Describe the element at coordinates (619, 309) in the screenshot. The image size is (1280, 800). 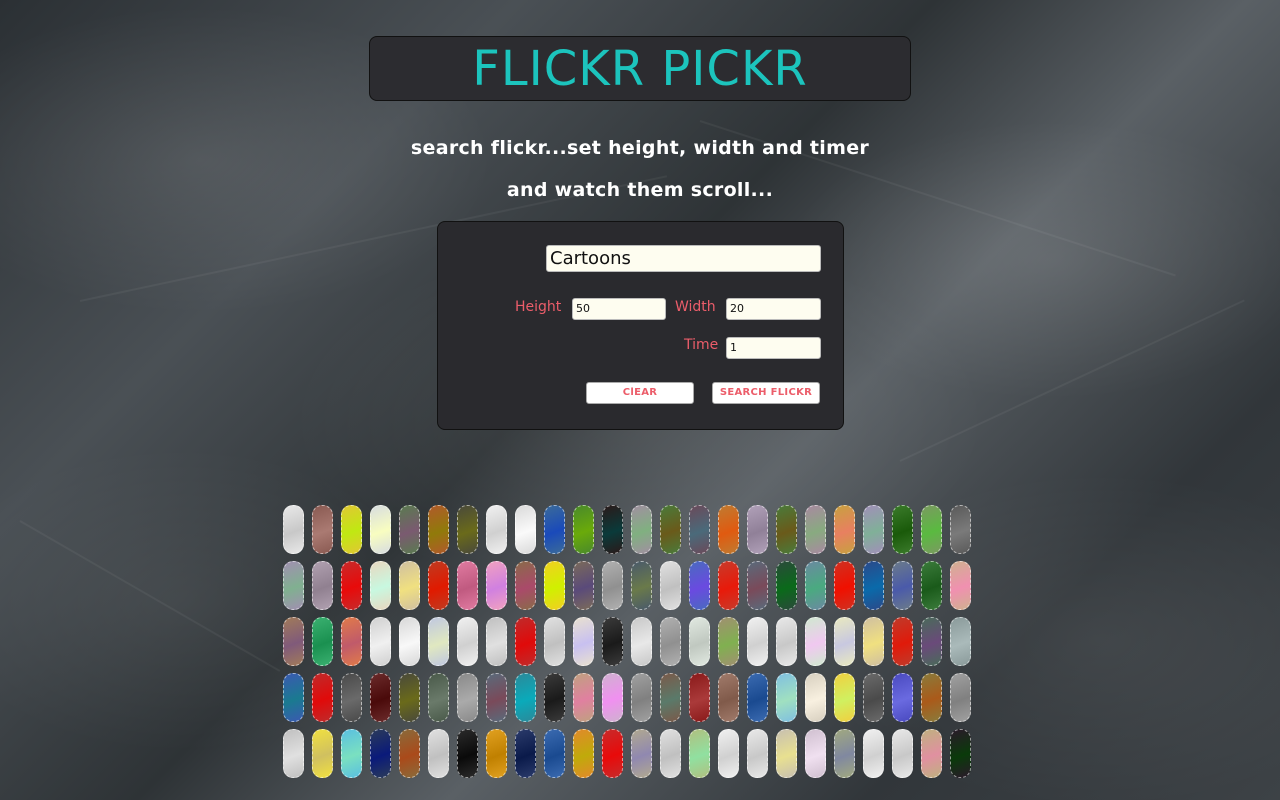
I see `height-input: 50` at that location.